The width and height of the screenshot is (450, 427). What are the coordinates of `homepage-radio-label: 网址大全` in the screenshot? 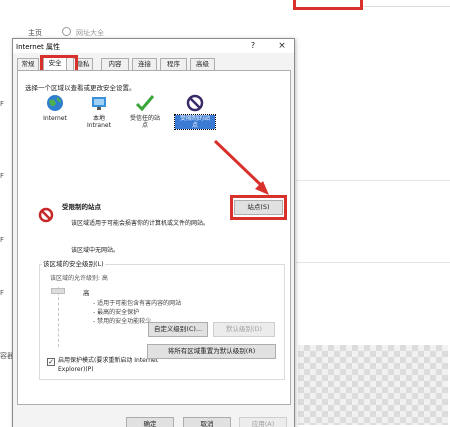 It's located at (90, 33).